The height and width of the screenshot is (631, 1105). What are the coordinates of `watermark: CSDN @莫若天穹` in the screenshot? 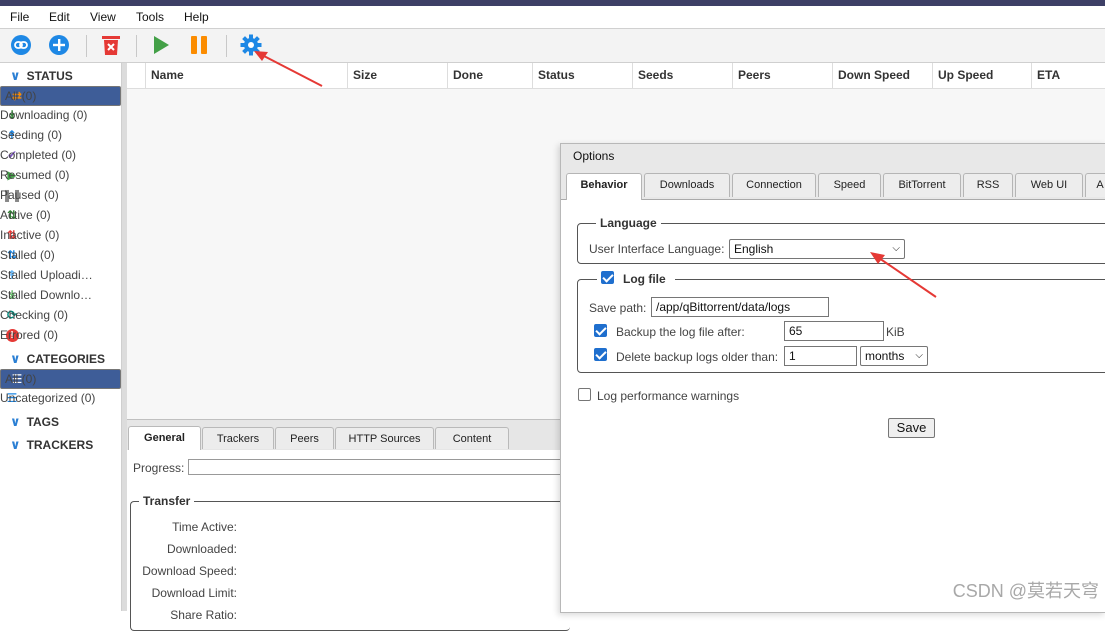 It's located at (1025, 591).